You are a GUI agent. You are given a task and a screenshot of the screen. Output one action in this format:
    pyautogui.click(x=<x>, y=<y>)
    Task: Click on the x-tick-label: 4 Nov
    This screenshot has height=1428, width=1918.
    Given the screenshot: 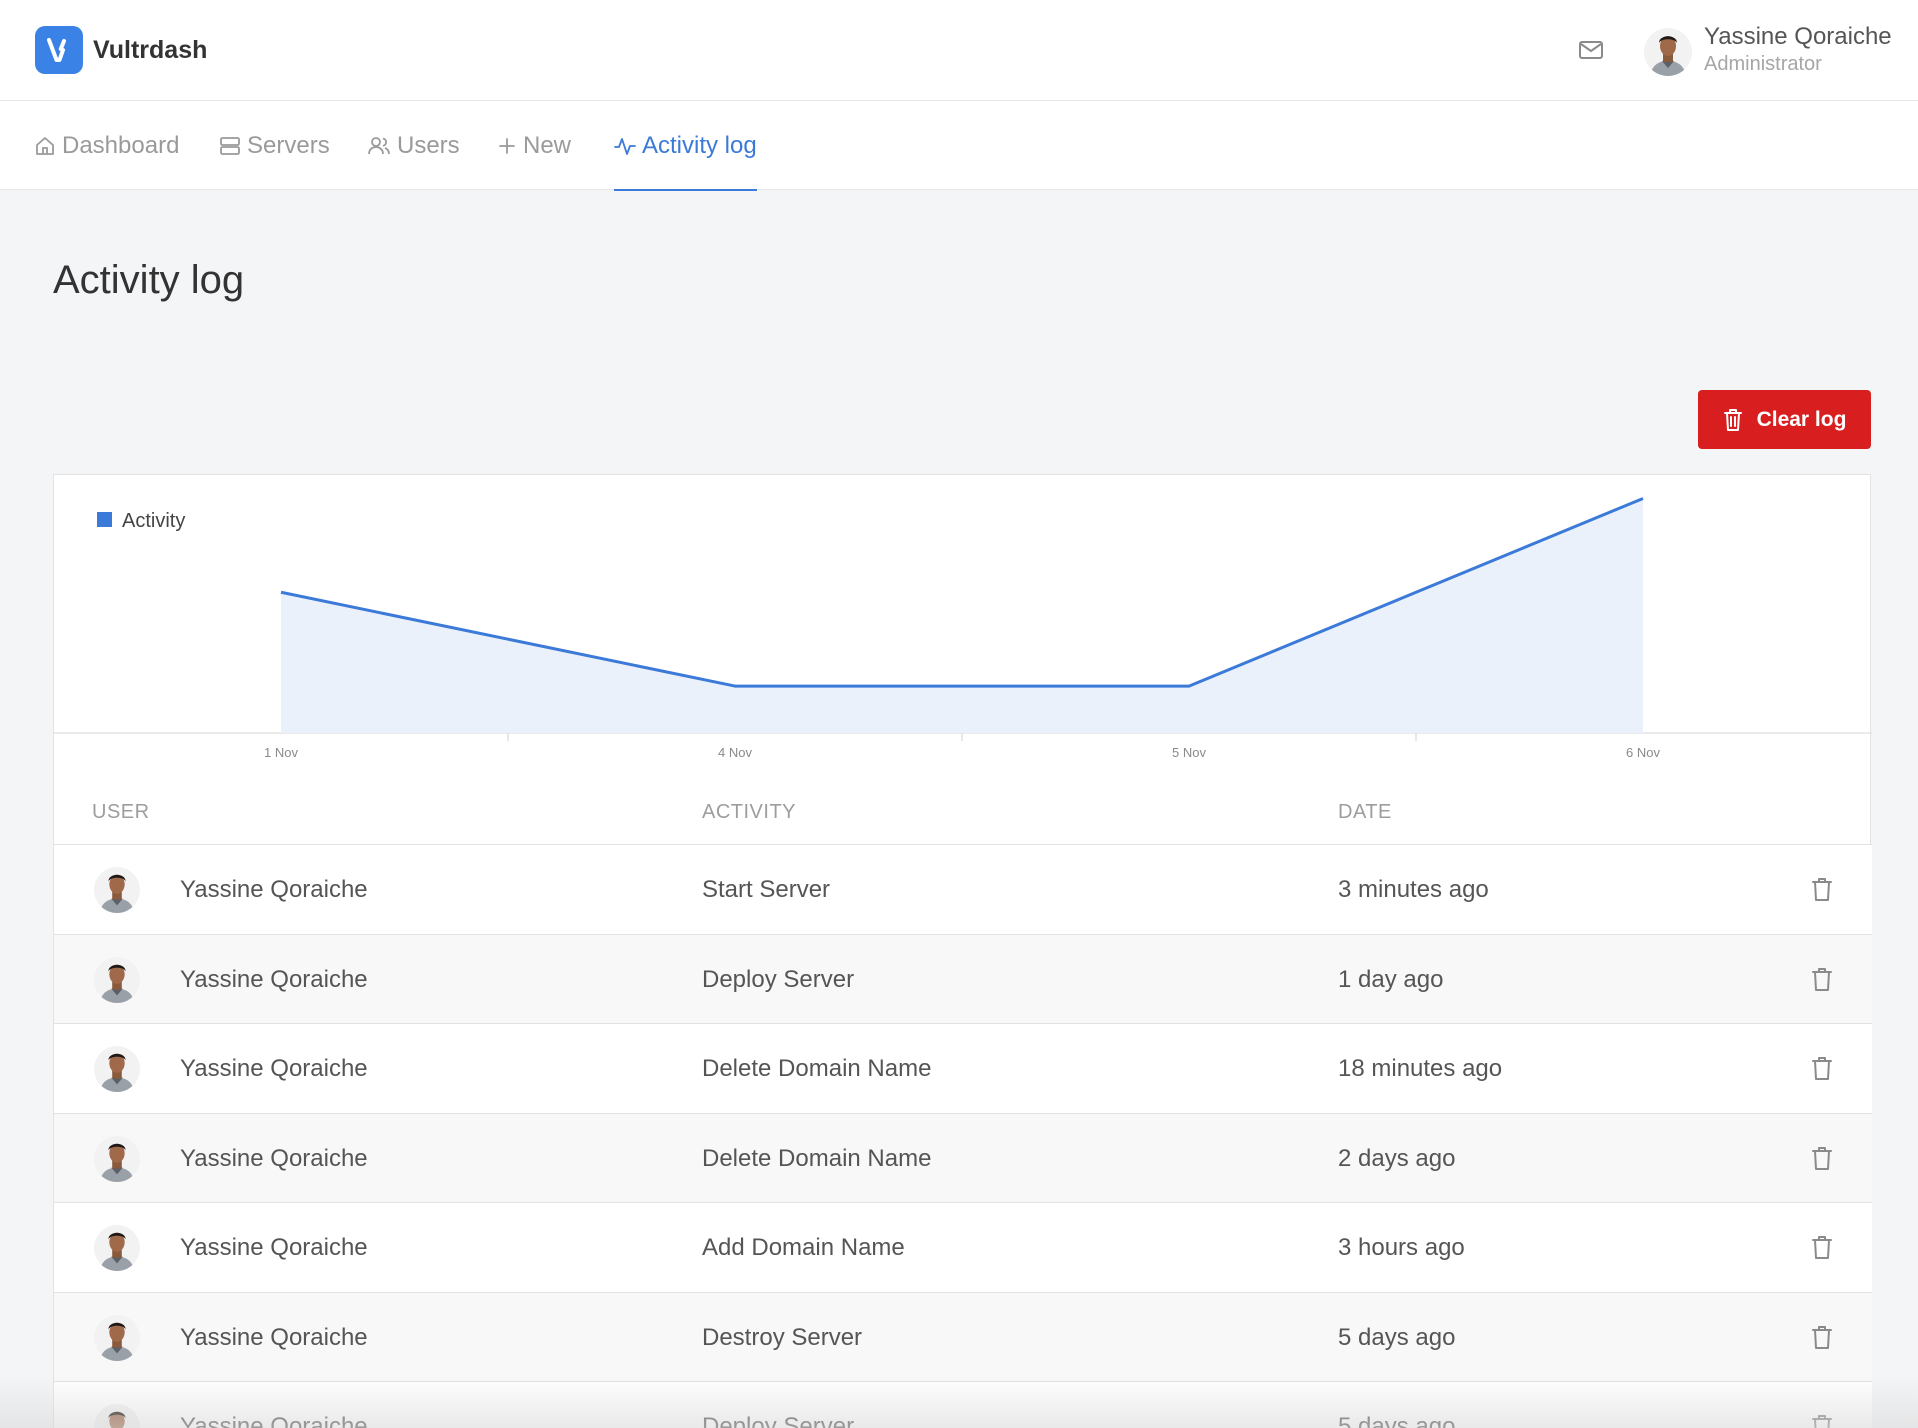 What is the action you would take?
    pyautogui.click(x=735, y=752)
    